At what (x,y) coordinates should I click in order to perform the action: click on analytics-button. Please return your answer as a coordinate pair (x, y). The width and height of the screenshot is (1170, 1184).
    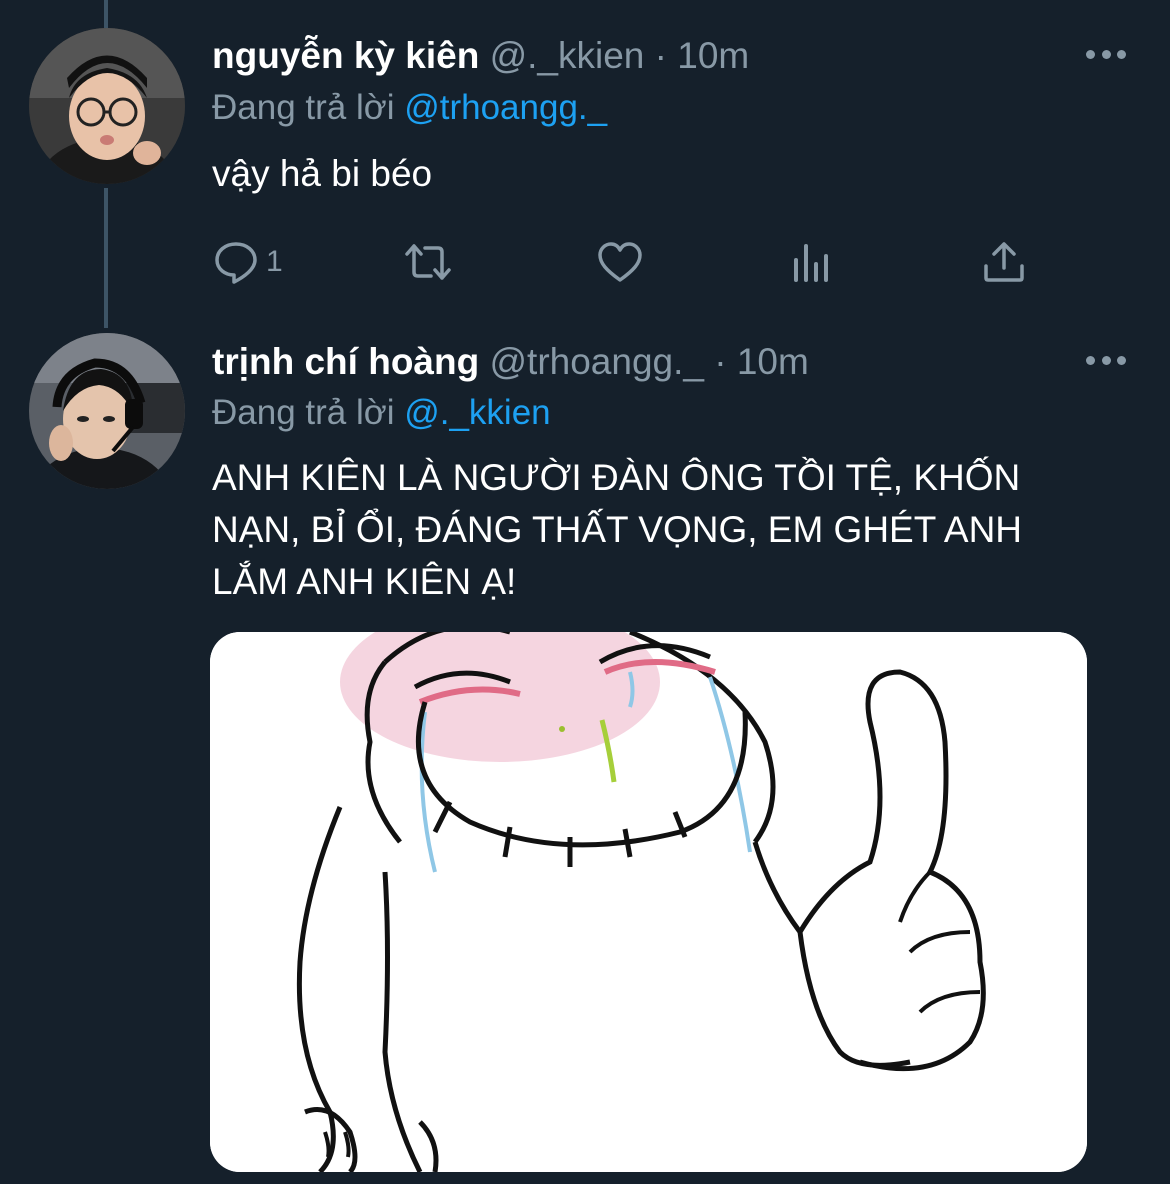
    Looking at the image, I should click on (812, 262).